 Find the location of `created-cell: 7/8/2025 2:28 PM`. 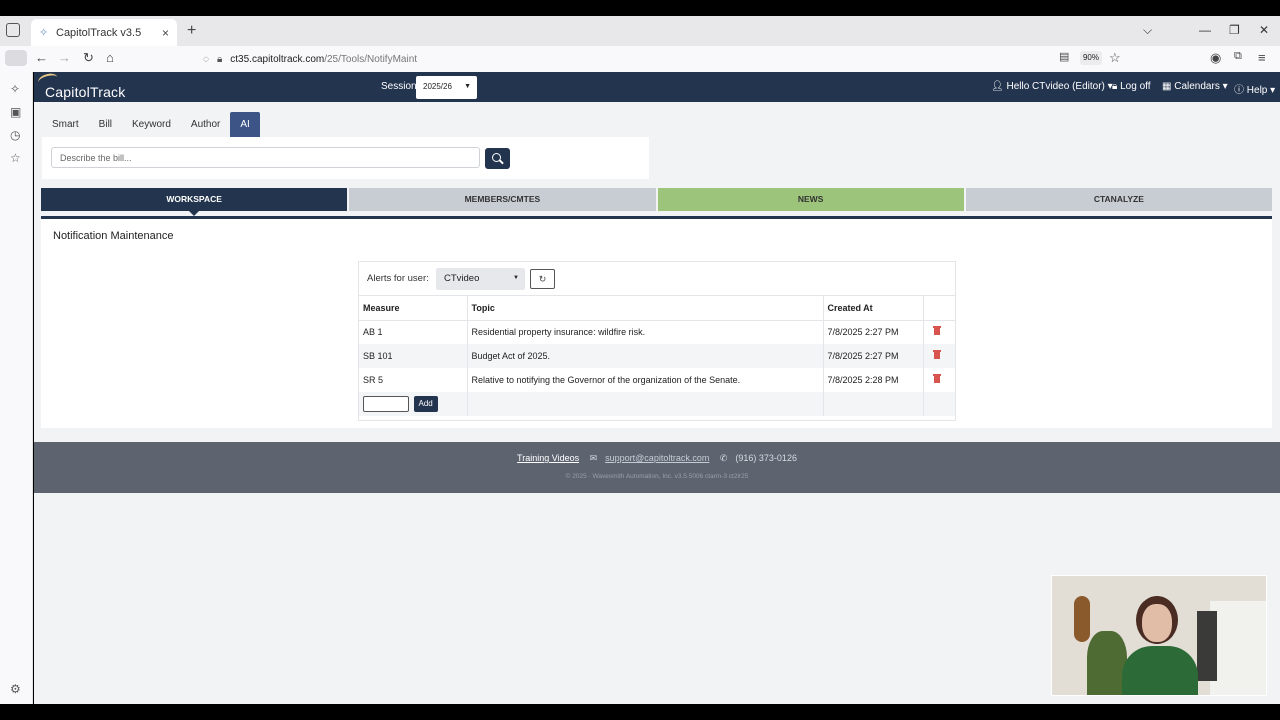

created-cell: 7/8/2025 2:28 PM is located at coordinates (873, 380).